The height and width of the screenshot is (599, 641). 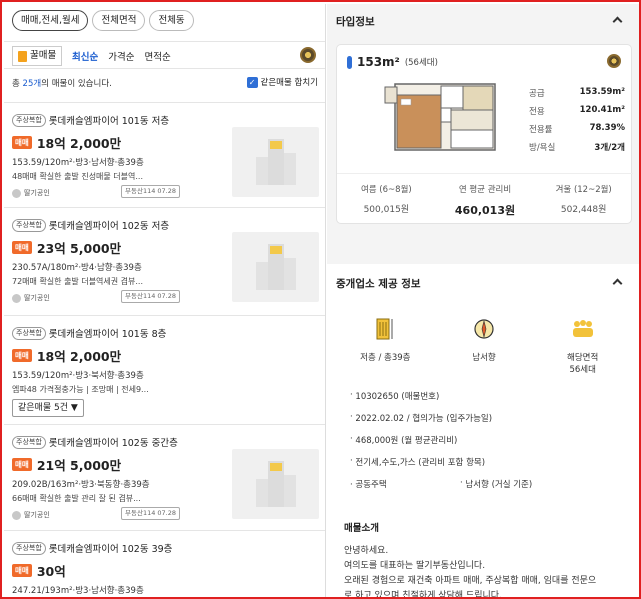 I want to click on broker-info-header: 중개업소 제공 정보, so click(x=378, y=284).